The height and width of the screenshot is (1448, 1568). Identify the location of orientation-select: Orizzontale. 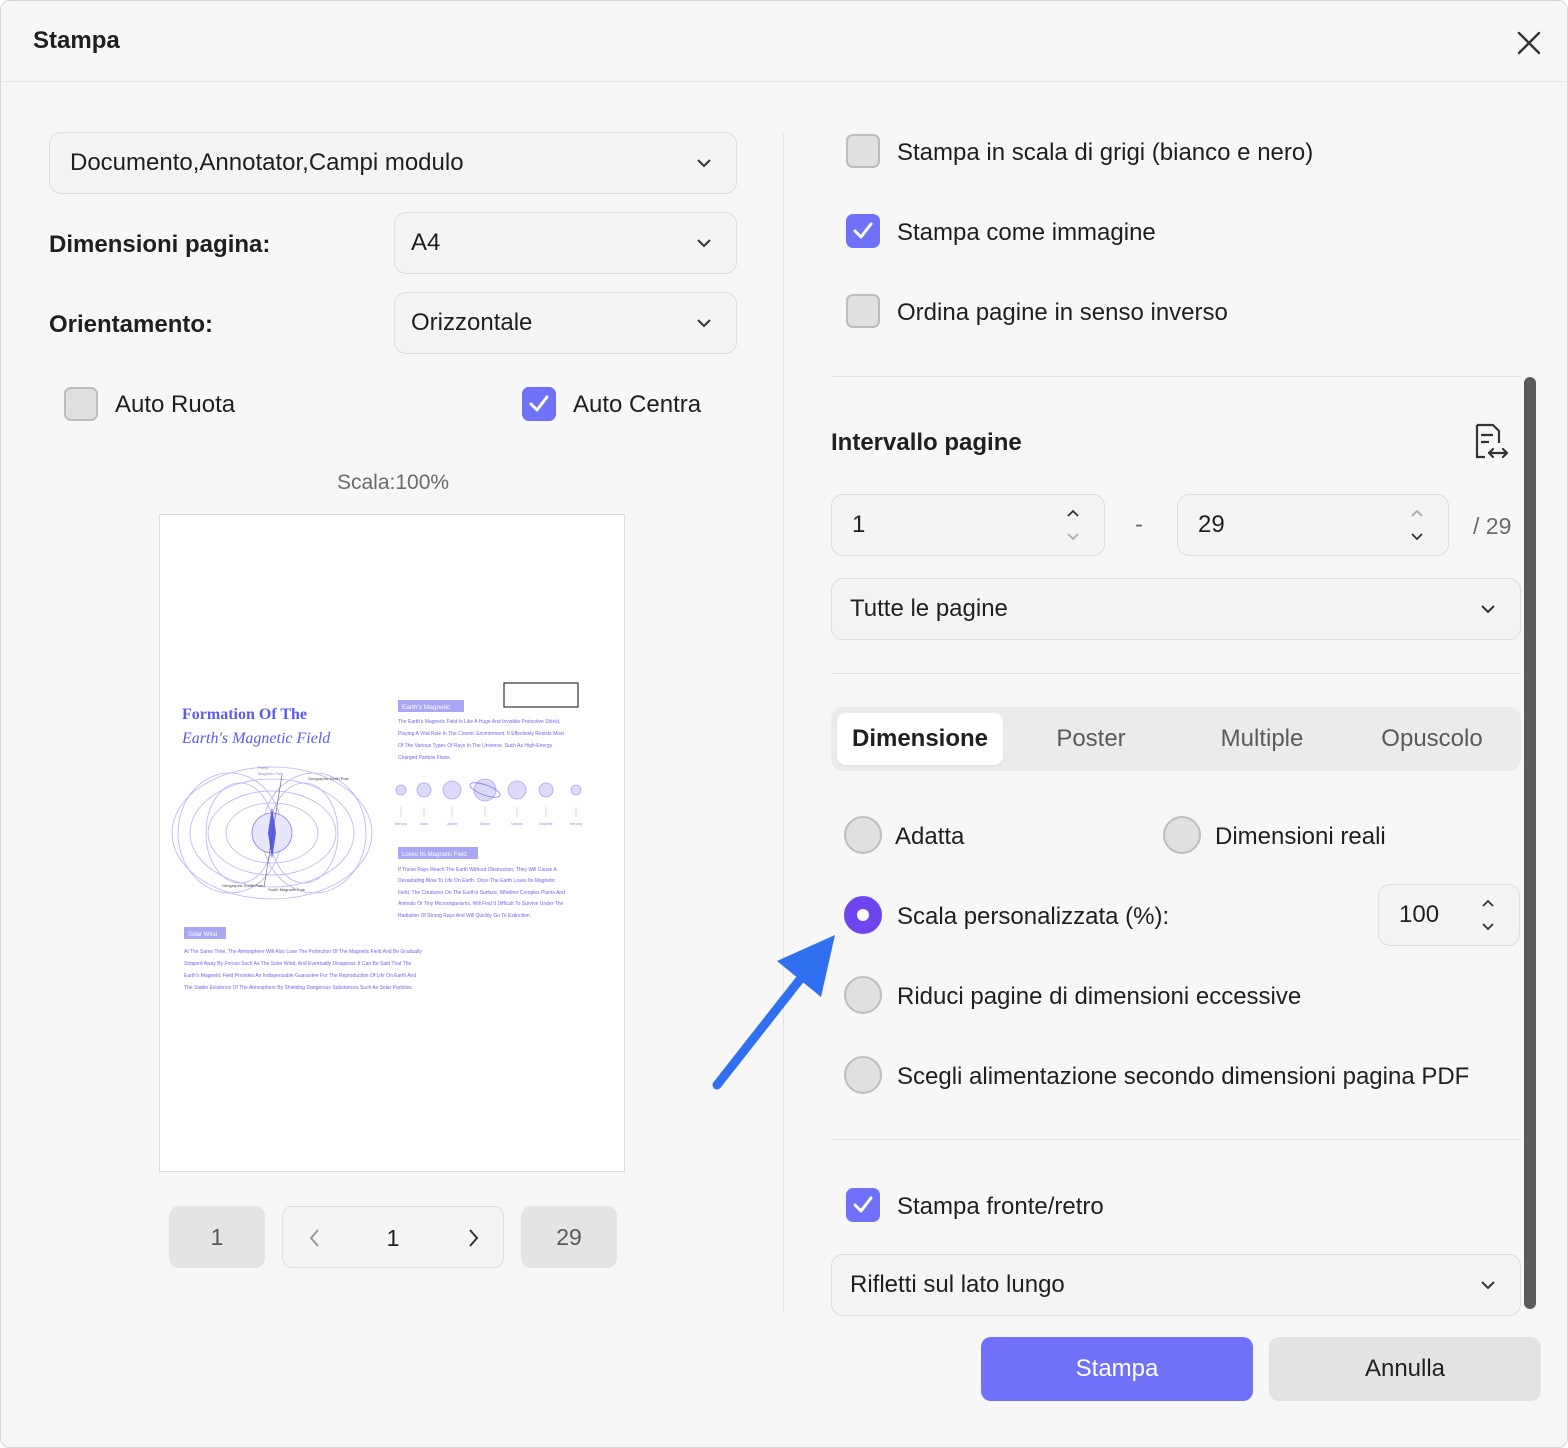
(565, 323).